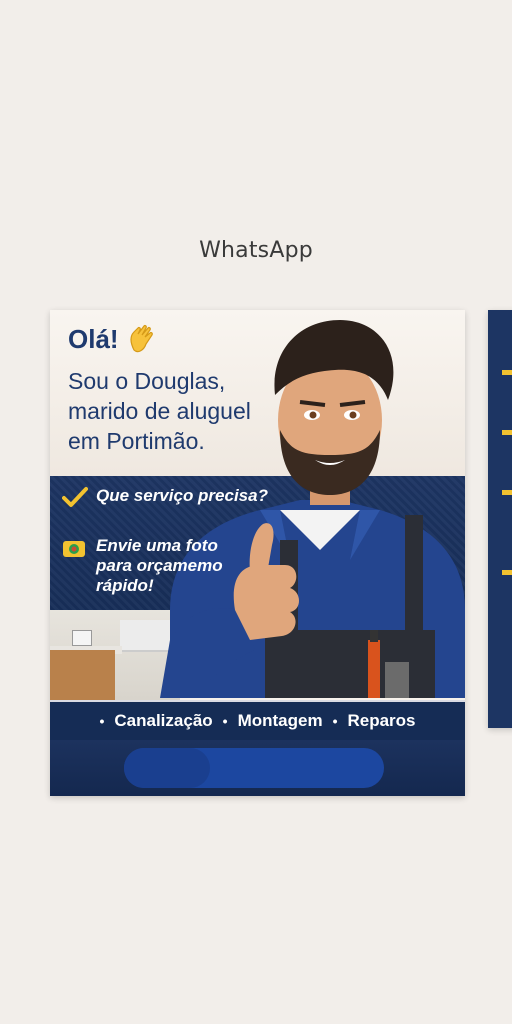 The height and width of the screenshot is (1024, 512). I want to click on service-item: Reparos, so click(381, 720).